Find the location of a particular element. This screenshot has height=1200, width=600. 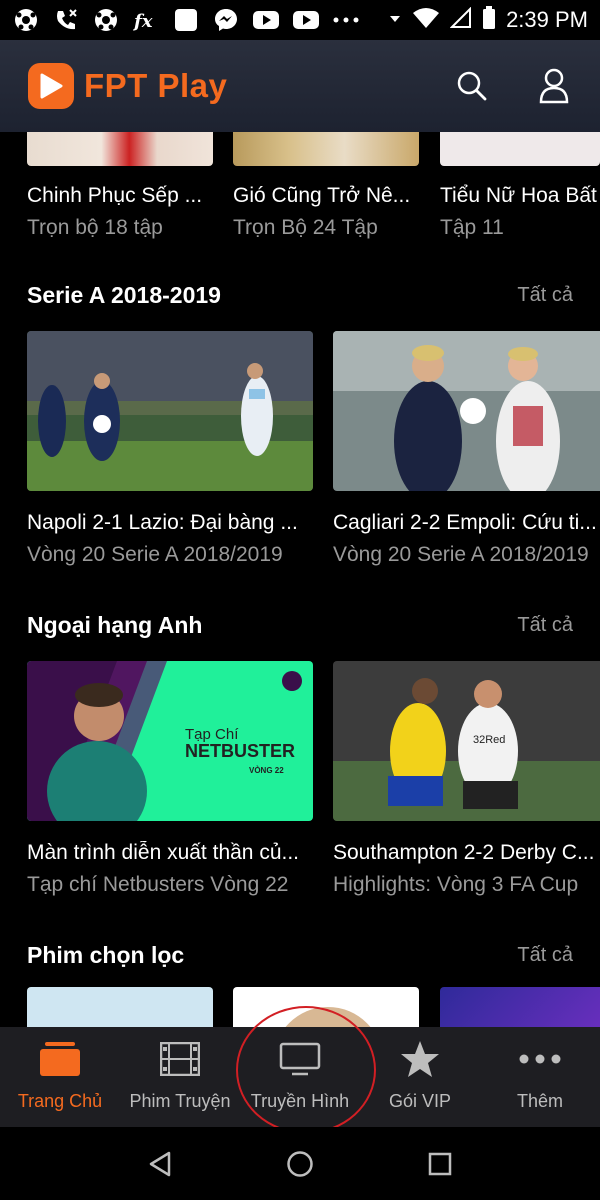

recents-icon is located at coordinates (440, 1163).